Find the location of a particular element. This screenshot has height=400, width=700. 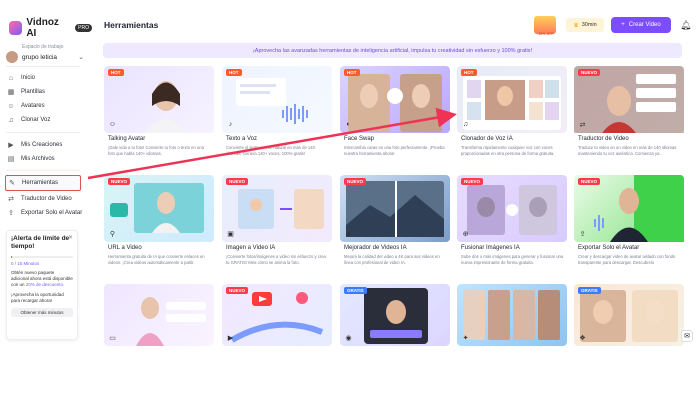

create-video-button: + Crear Video is located at coordinates (641, 25).